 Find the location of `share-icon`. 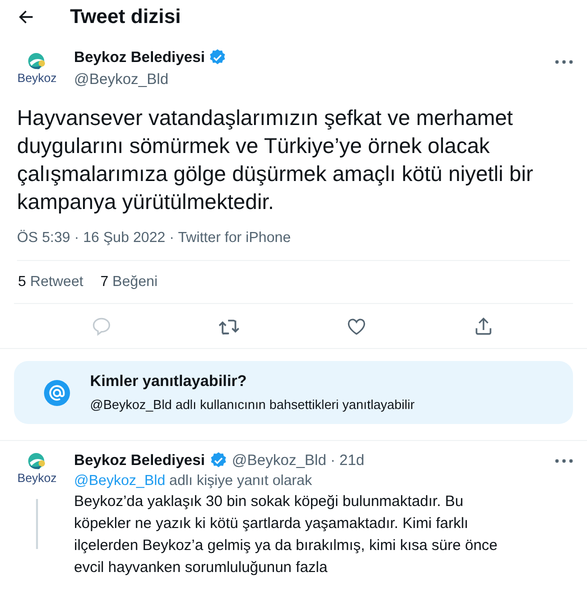

share-icon is located at coordinates (483, 326).